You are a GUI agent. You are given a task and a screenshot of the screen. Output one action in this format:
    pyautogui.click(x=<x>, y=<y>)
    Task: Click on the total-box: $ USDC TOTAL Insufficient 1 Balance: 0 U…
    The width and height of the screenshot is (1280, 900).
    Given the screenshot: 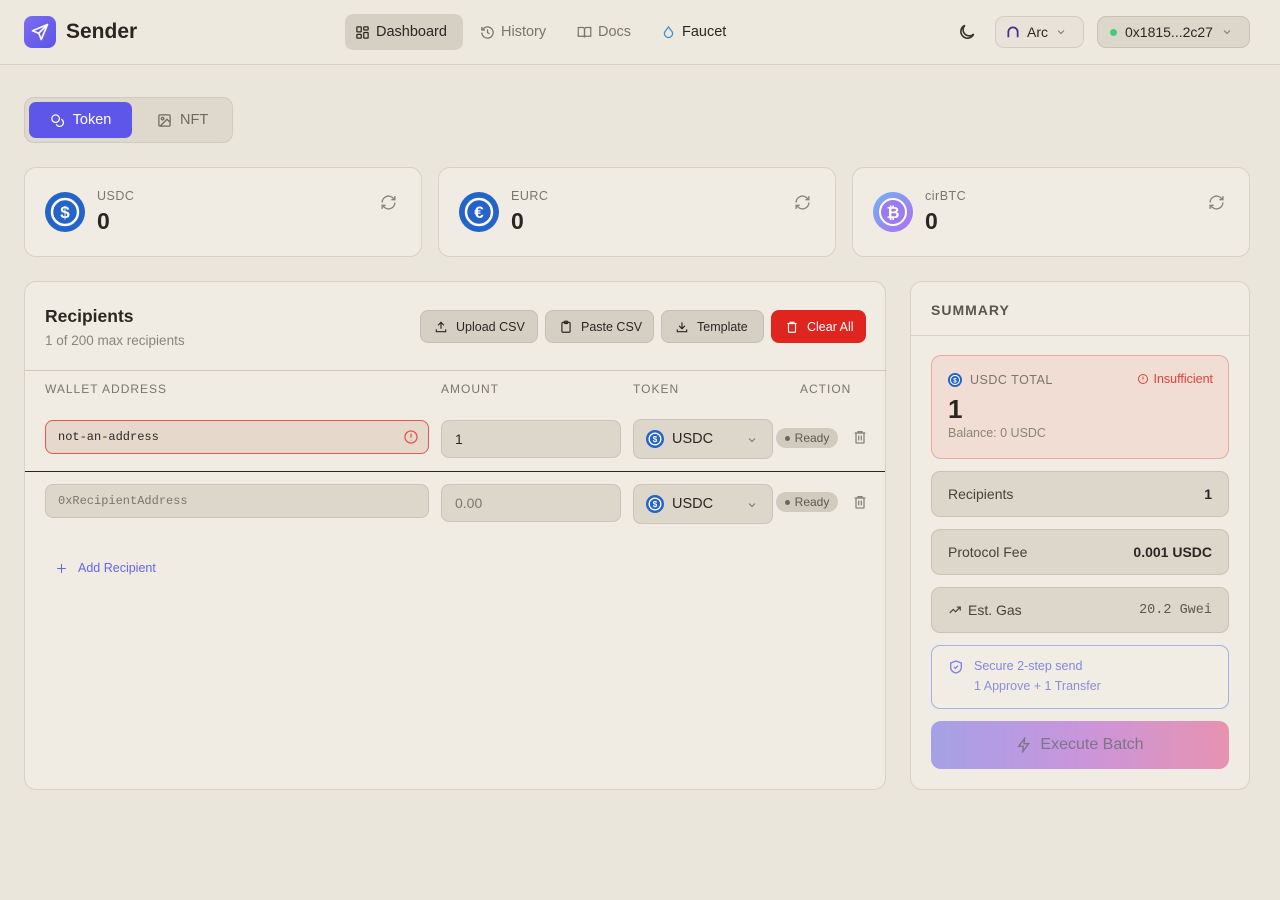 What is the action you would take?
    pyautogui.click(x=1080, y=407)
    